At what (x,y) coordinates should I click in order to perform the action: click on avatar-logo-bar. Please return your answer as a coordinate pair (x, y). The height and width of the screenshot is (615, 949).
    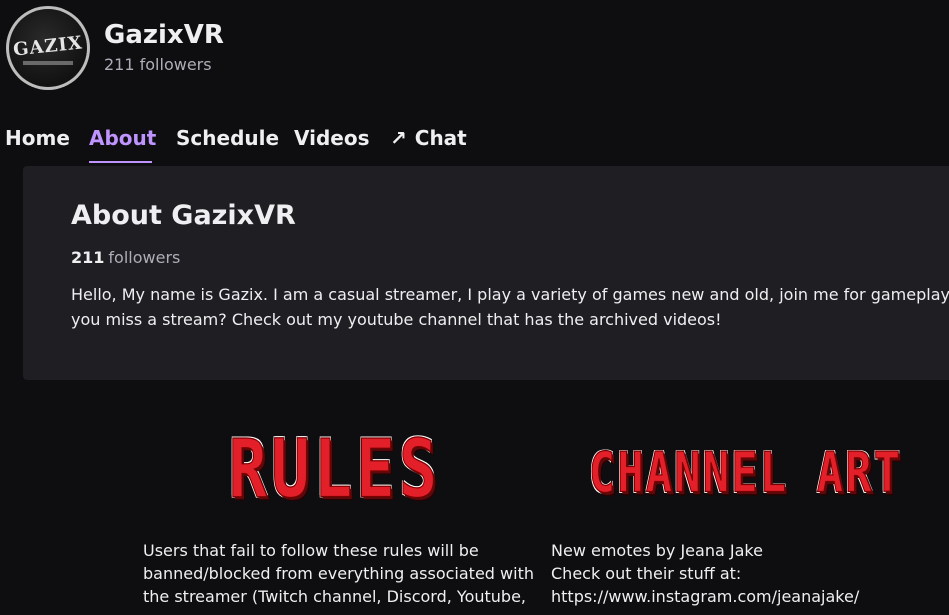
    Looking at the image, I should click on (48, 63).